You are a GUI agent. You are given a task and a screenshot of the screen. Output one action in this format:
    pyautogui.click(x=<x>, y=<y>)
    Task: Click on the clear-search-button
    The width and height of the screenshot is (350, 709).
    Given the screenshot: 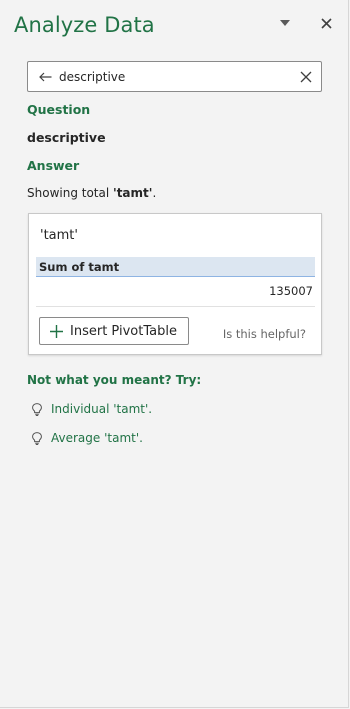 What is the action you would take?
    pyautogui.click(x=306, y=77)
    